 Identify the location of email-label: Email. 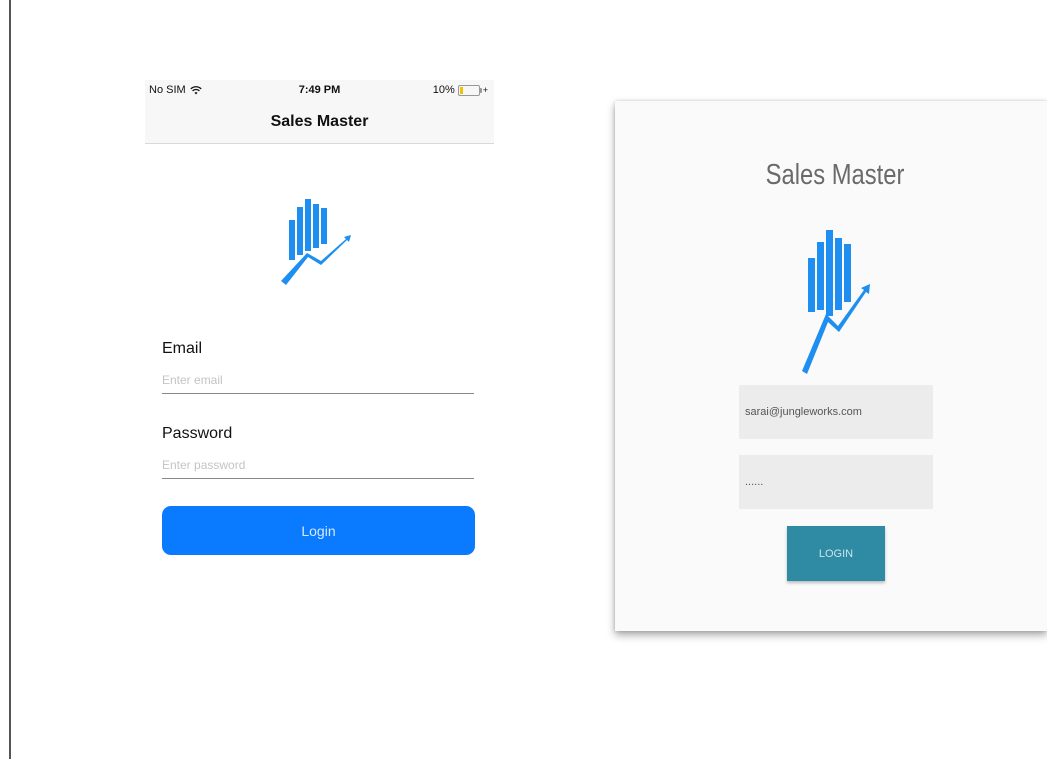
(182, 348).